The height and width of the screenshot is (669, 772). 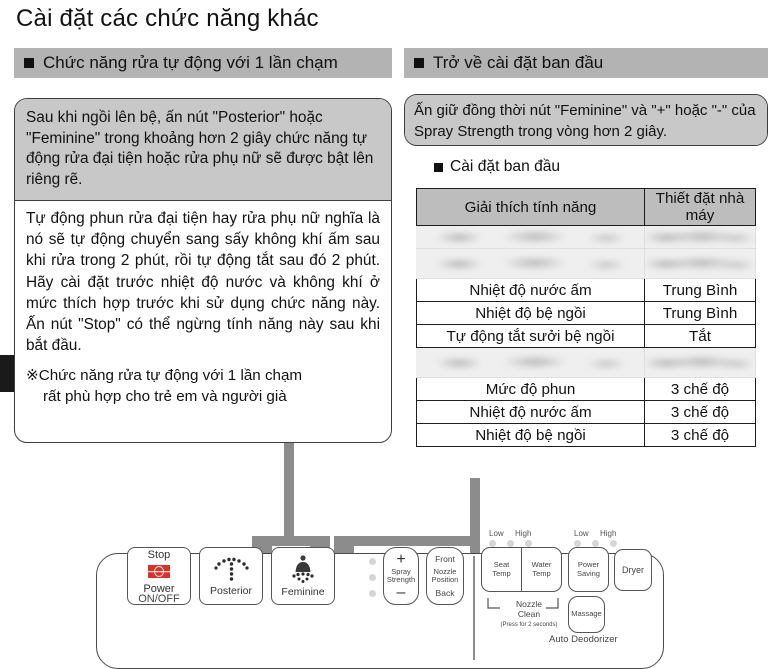 I want to click on nozzle-clean-caption: Nozzle Clean (Press for 2 seconds), so click(x=529, y=614).